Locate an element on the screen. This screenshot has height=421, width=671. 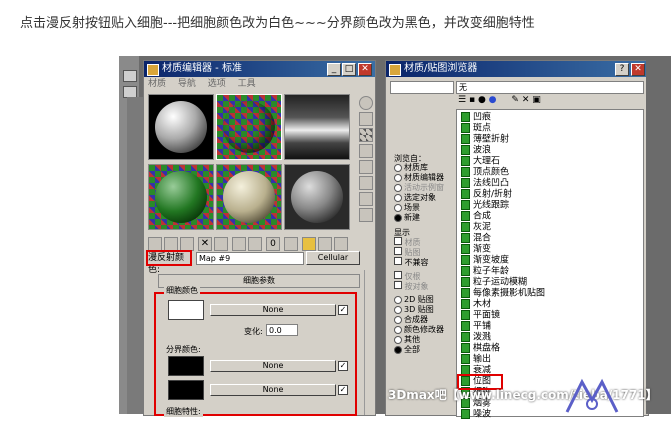
filter-other: 其他 is located at coordinates (407, 339).